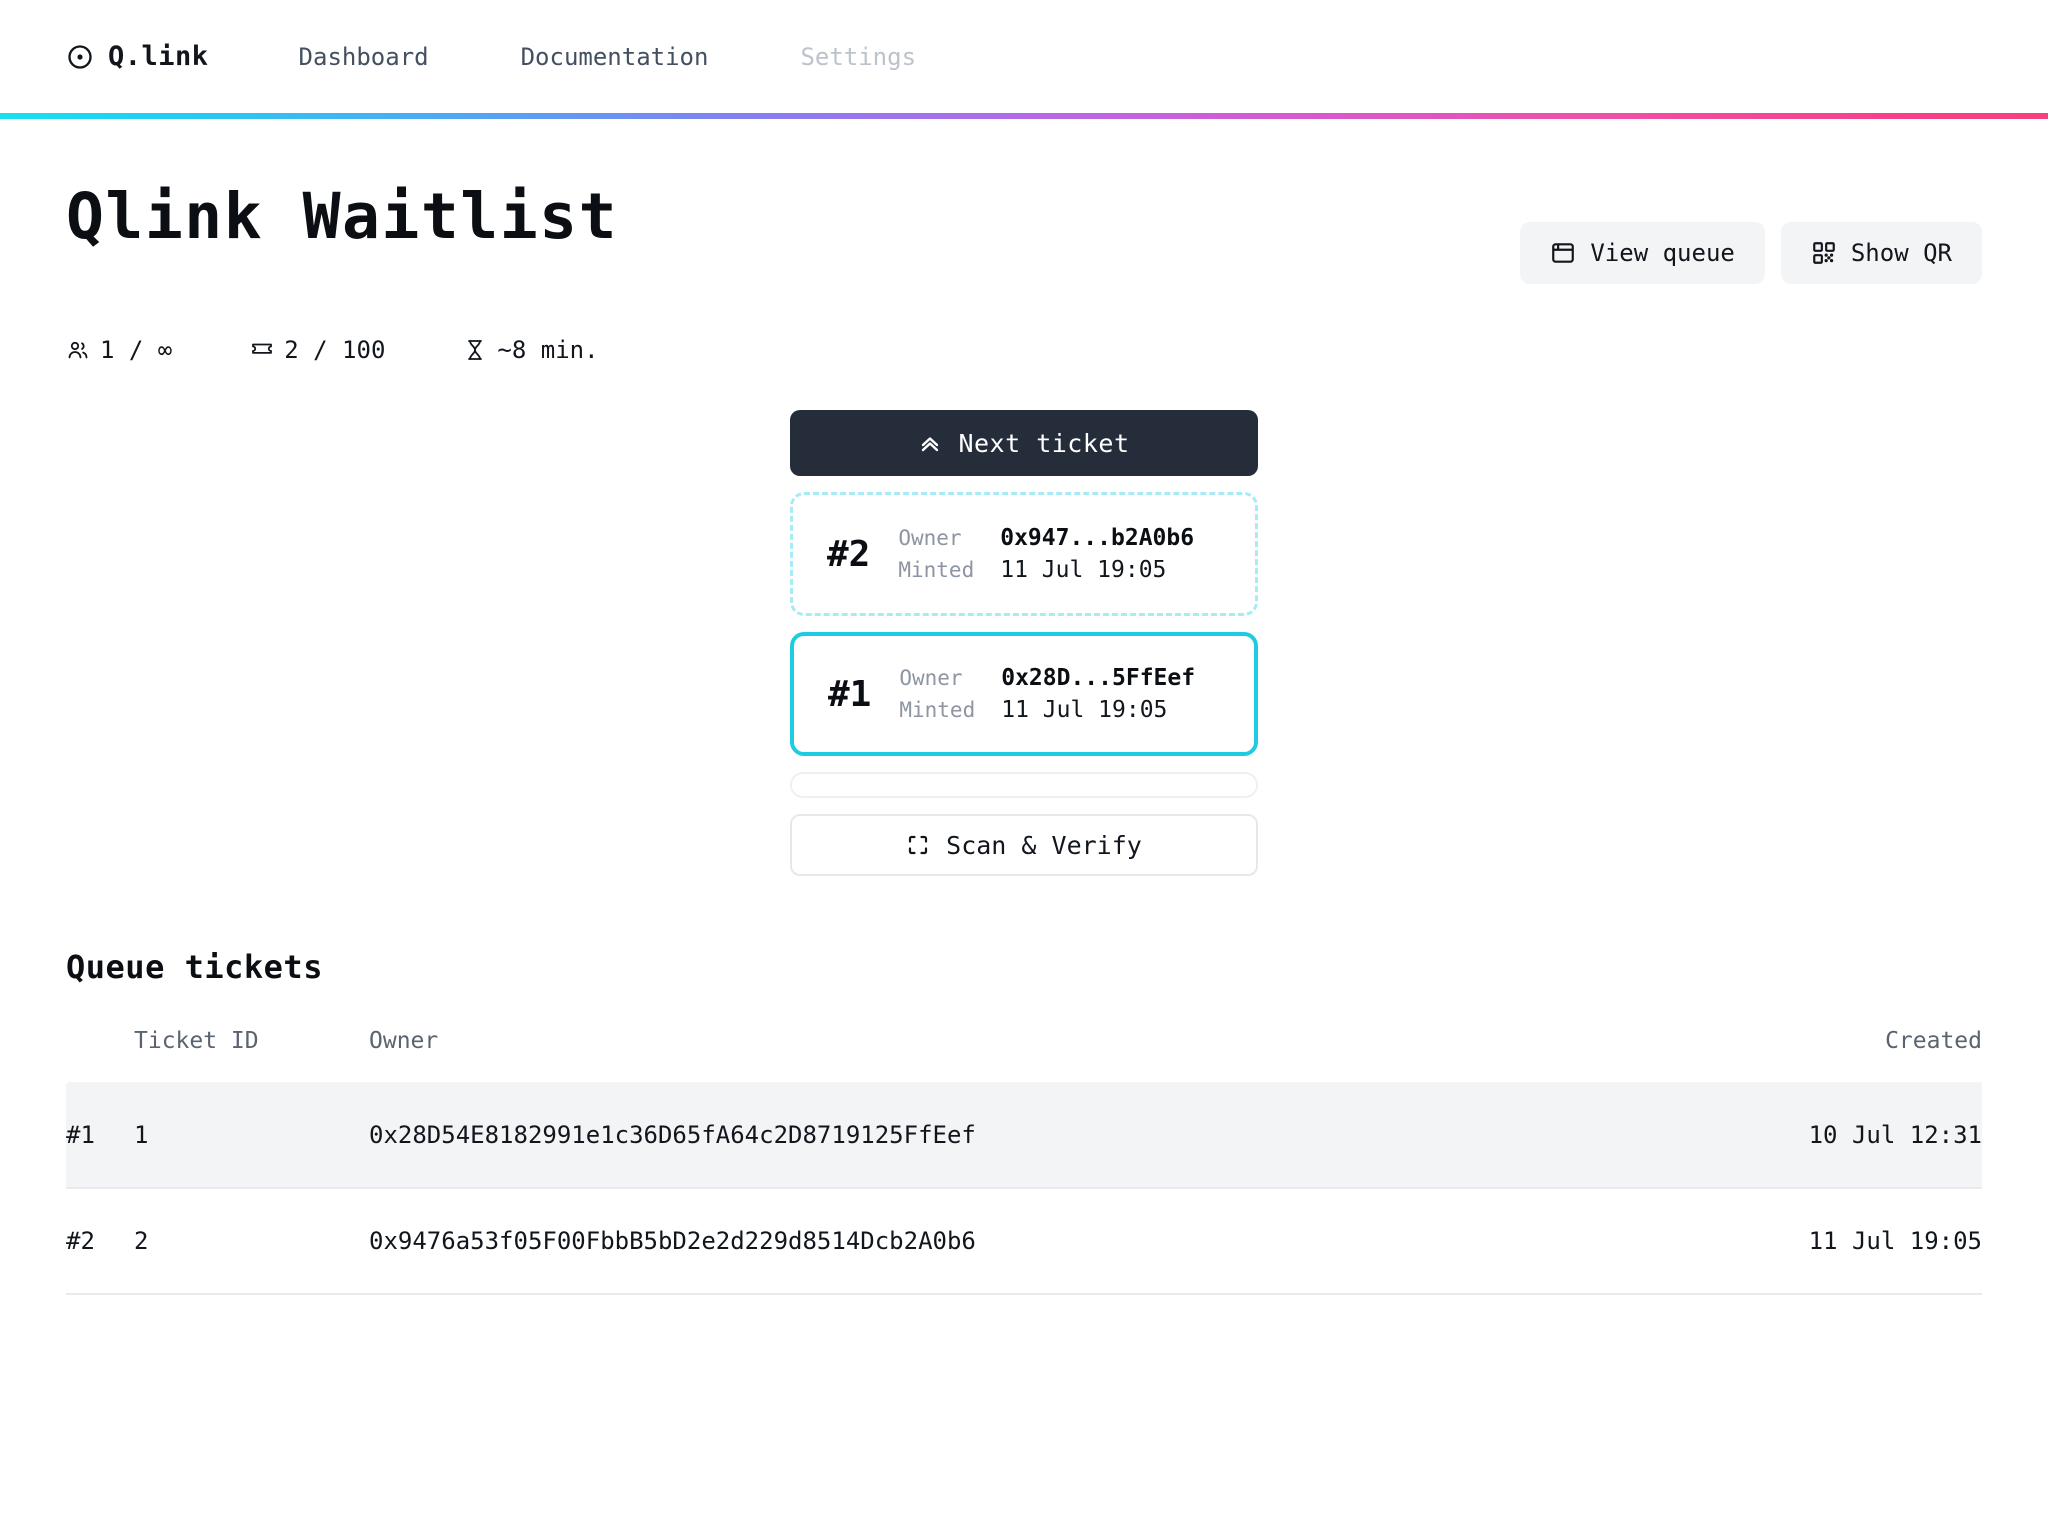 The width and height of the screenshot is (2048, 1536). What do you see at coordinates (196, 1041) in the screenshot?
I see `column-header-ticket-id: Ticket ID` at bounding box center [196, 1041].